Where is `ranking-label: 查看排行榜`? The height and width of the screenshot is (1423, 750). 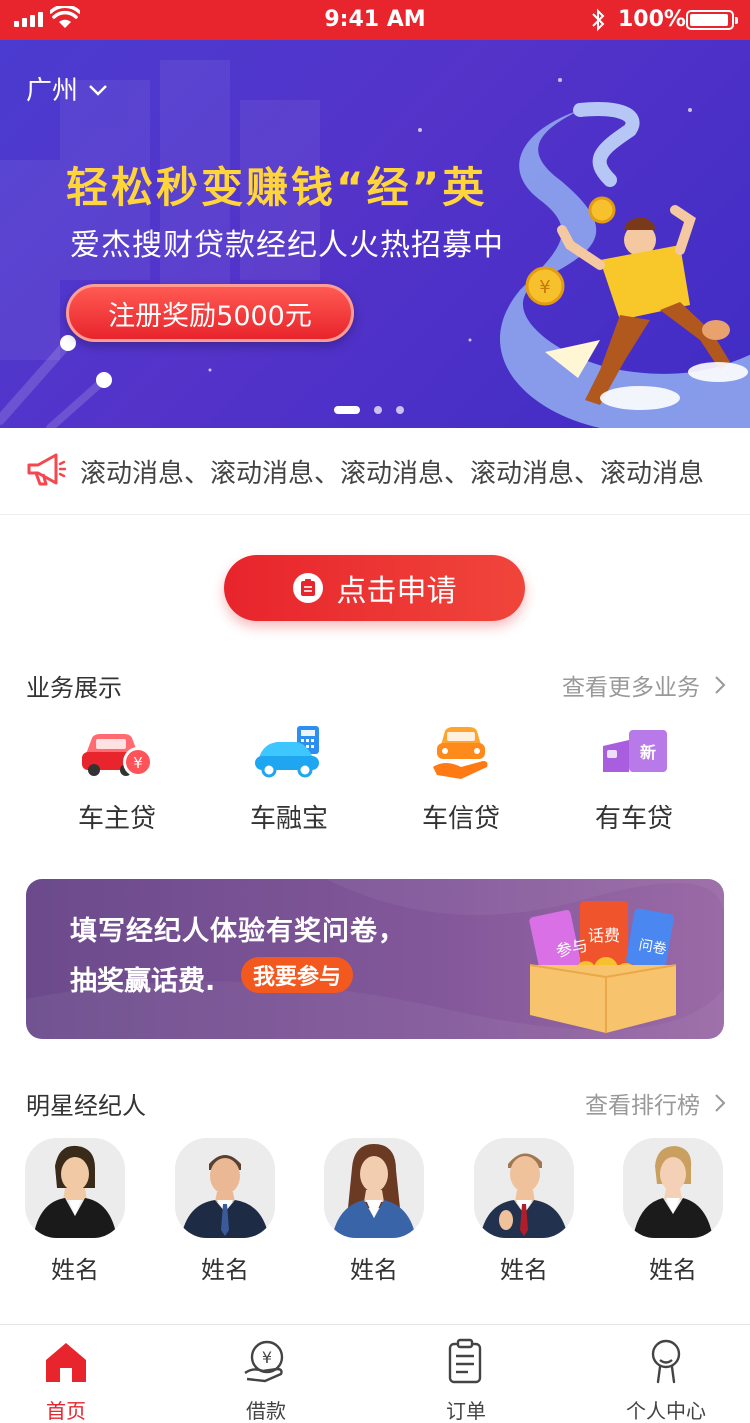
ranking-label: 查看排行榜 is located at coordinates (642, 1106).